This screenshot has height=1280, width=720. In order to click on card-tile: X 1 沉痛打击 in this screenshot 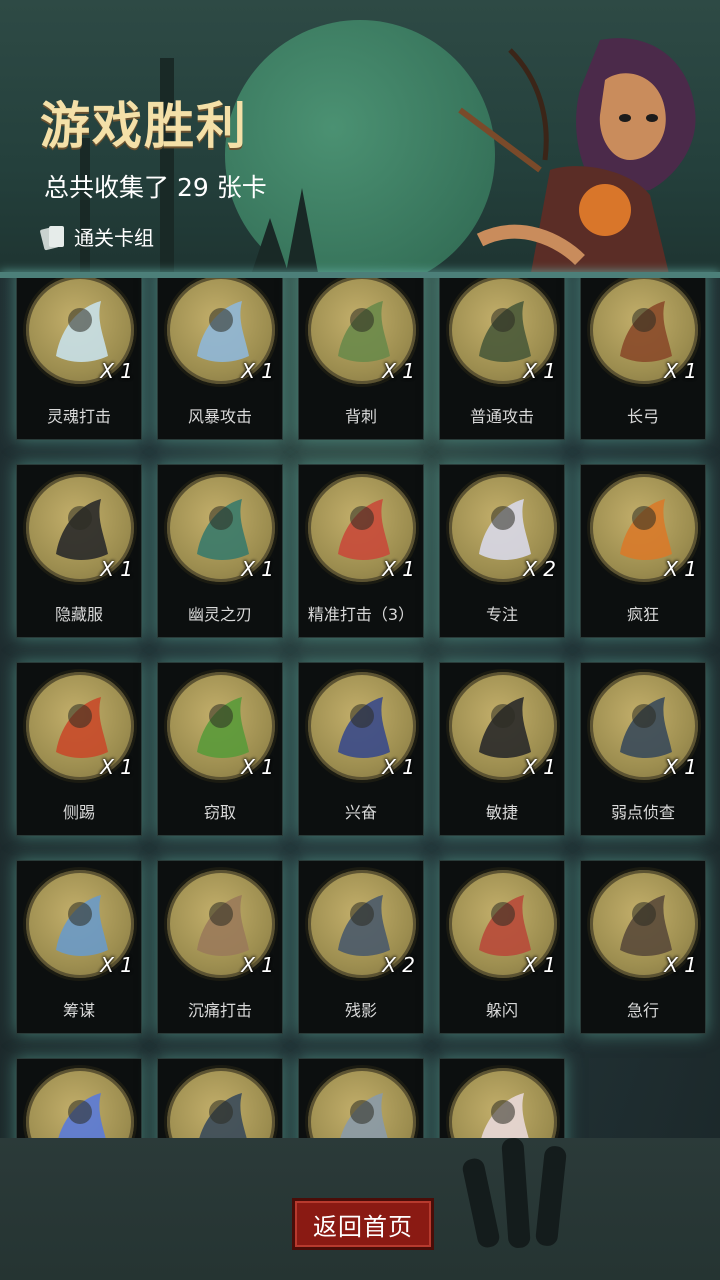, I will do `click(220, 947)`.